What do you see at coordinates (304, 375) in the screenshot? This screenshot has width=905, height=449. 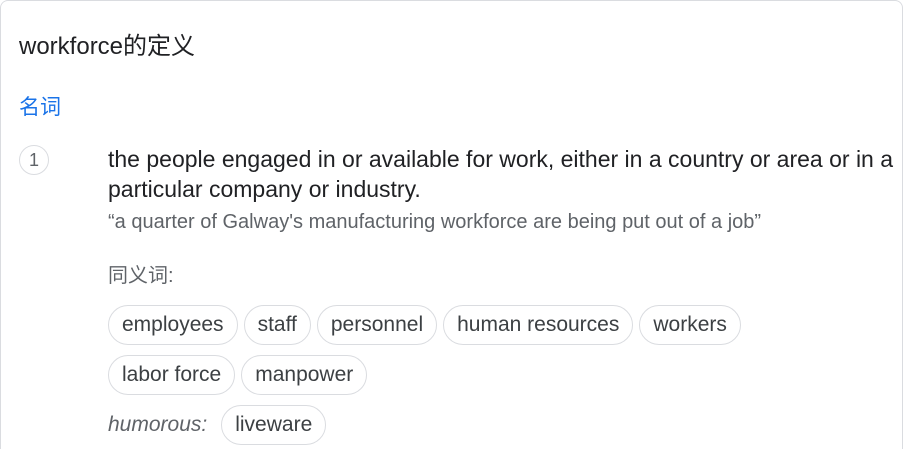 I see `synonym-chip-manpower: manpower` at bounding box center [304, 375].